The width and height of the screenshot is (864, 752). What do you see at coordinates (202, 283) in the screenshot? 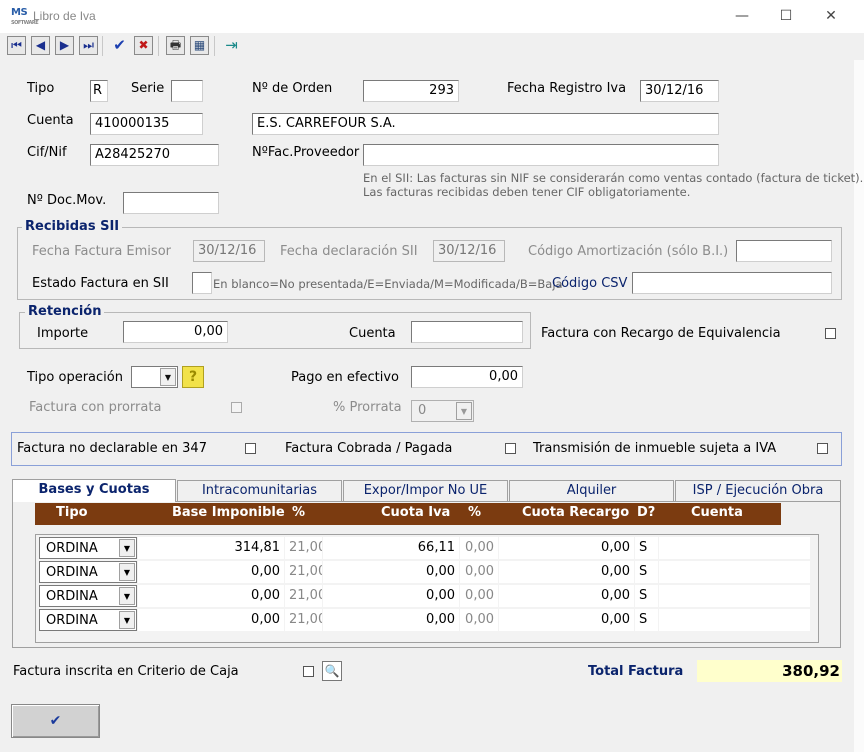
I see `estado-sii-field` at bounding box center [202, 283].